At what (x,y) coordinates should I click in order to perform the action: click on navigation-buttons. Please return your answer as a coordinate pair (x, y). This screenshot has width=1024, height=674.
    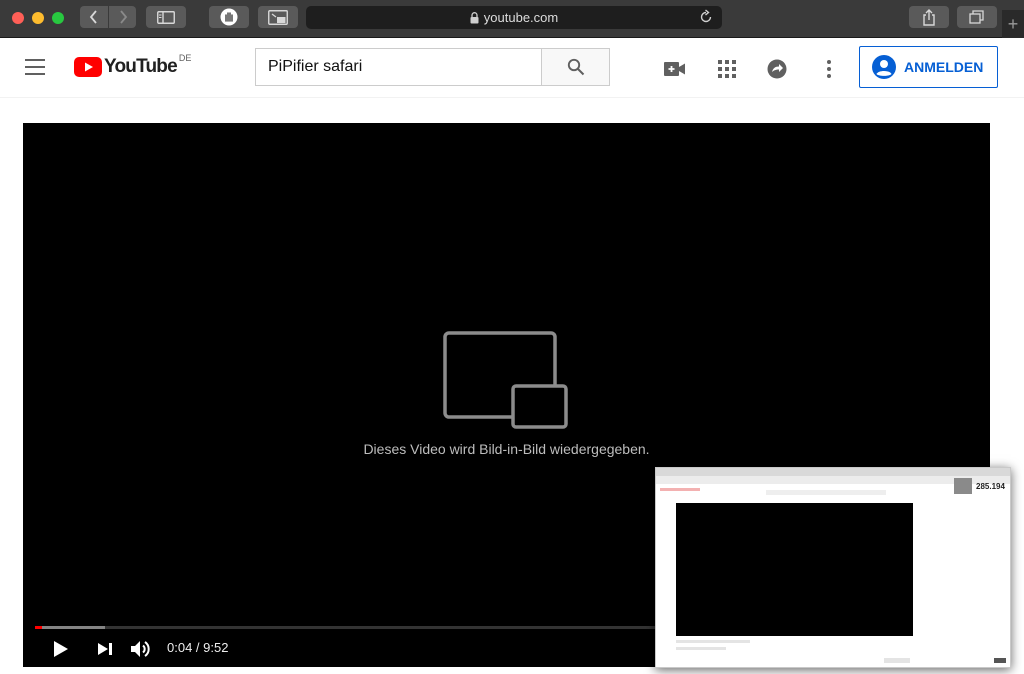
    Looking at the image, I should click on (108, 17).